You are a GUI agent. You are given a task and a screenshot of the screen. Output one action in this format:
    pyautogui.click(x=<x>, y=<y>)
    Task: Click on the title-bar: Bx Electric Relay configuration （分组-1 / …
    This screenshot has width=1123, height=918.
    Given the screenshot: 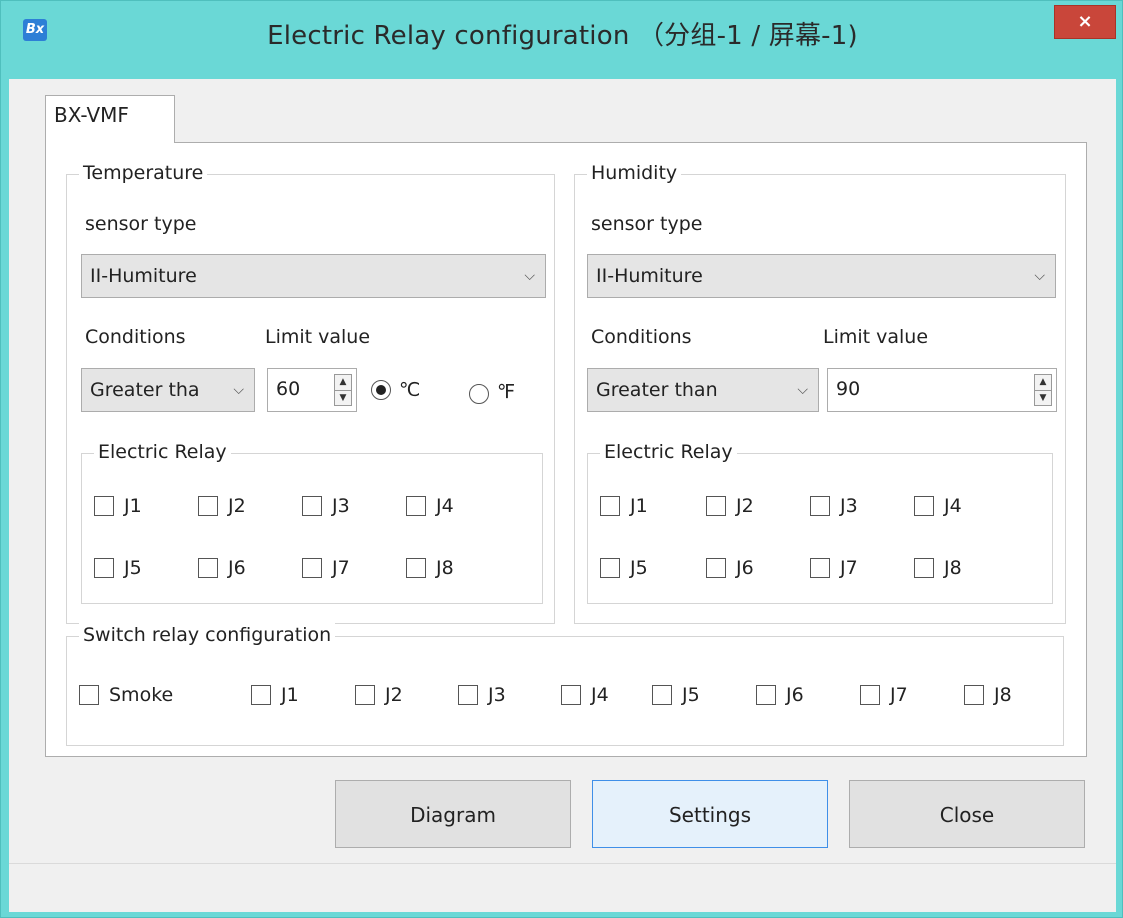 What is the action you would take?
    pyautogui.click(x=562, y=40)
    